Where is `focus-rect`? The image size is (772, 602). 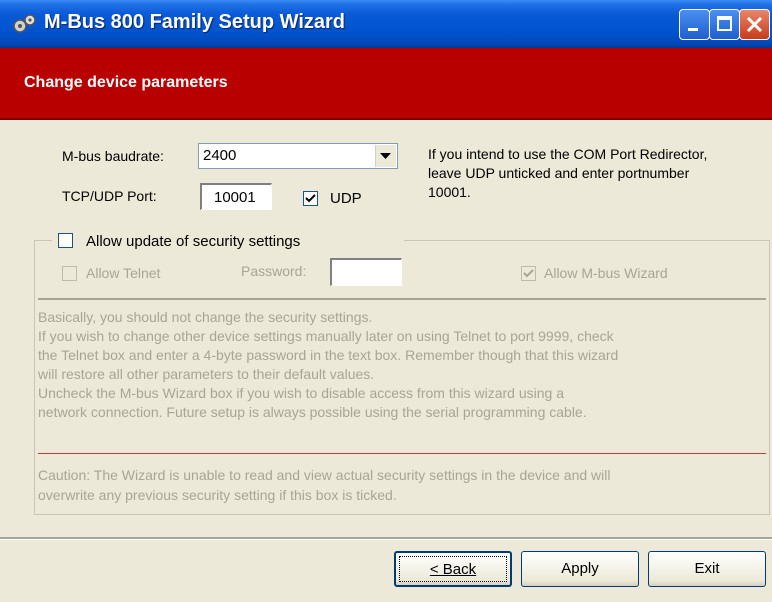
focus-rect is located at coordinates (453, 569).